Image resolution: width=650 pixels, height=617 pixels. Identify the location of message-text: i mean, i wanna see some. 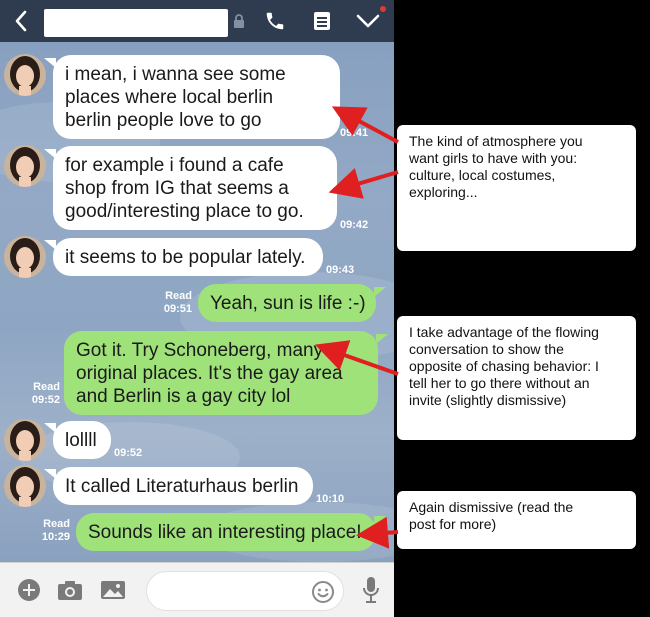
(175, 74).